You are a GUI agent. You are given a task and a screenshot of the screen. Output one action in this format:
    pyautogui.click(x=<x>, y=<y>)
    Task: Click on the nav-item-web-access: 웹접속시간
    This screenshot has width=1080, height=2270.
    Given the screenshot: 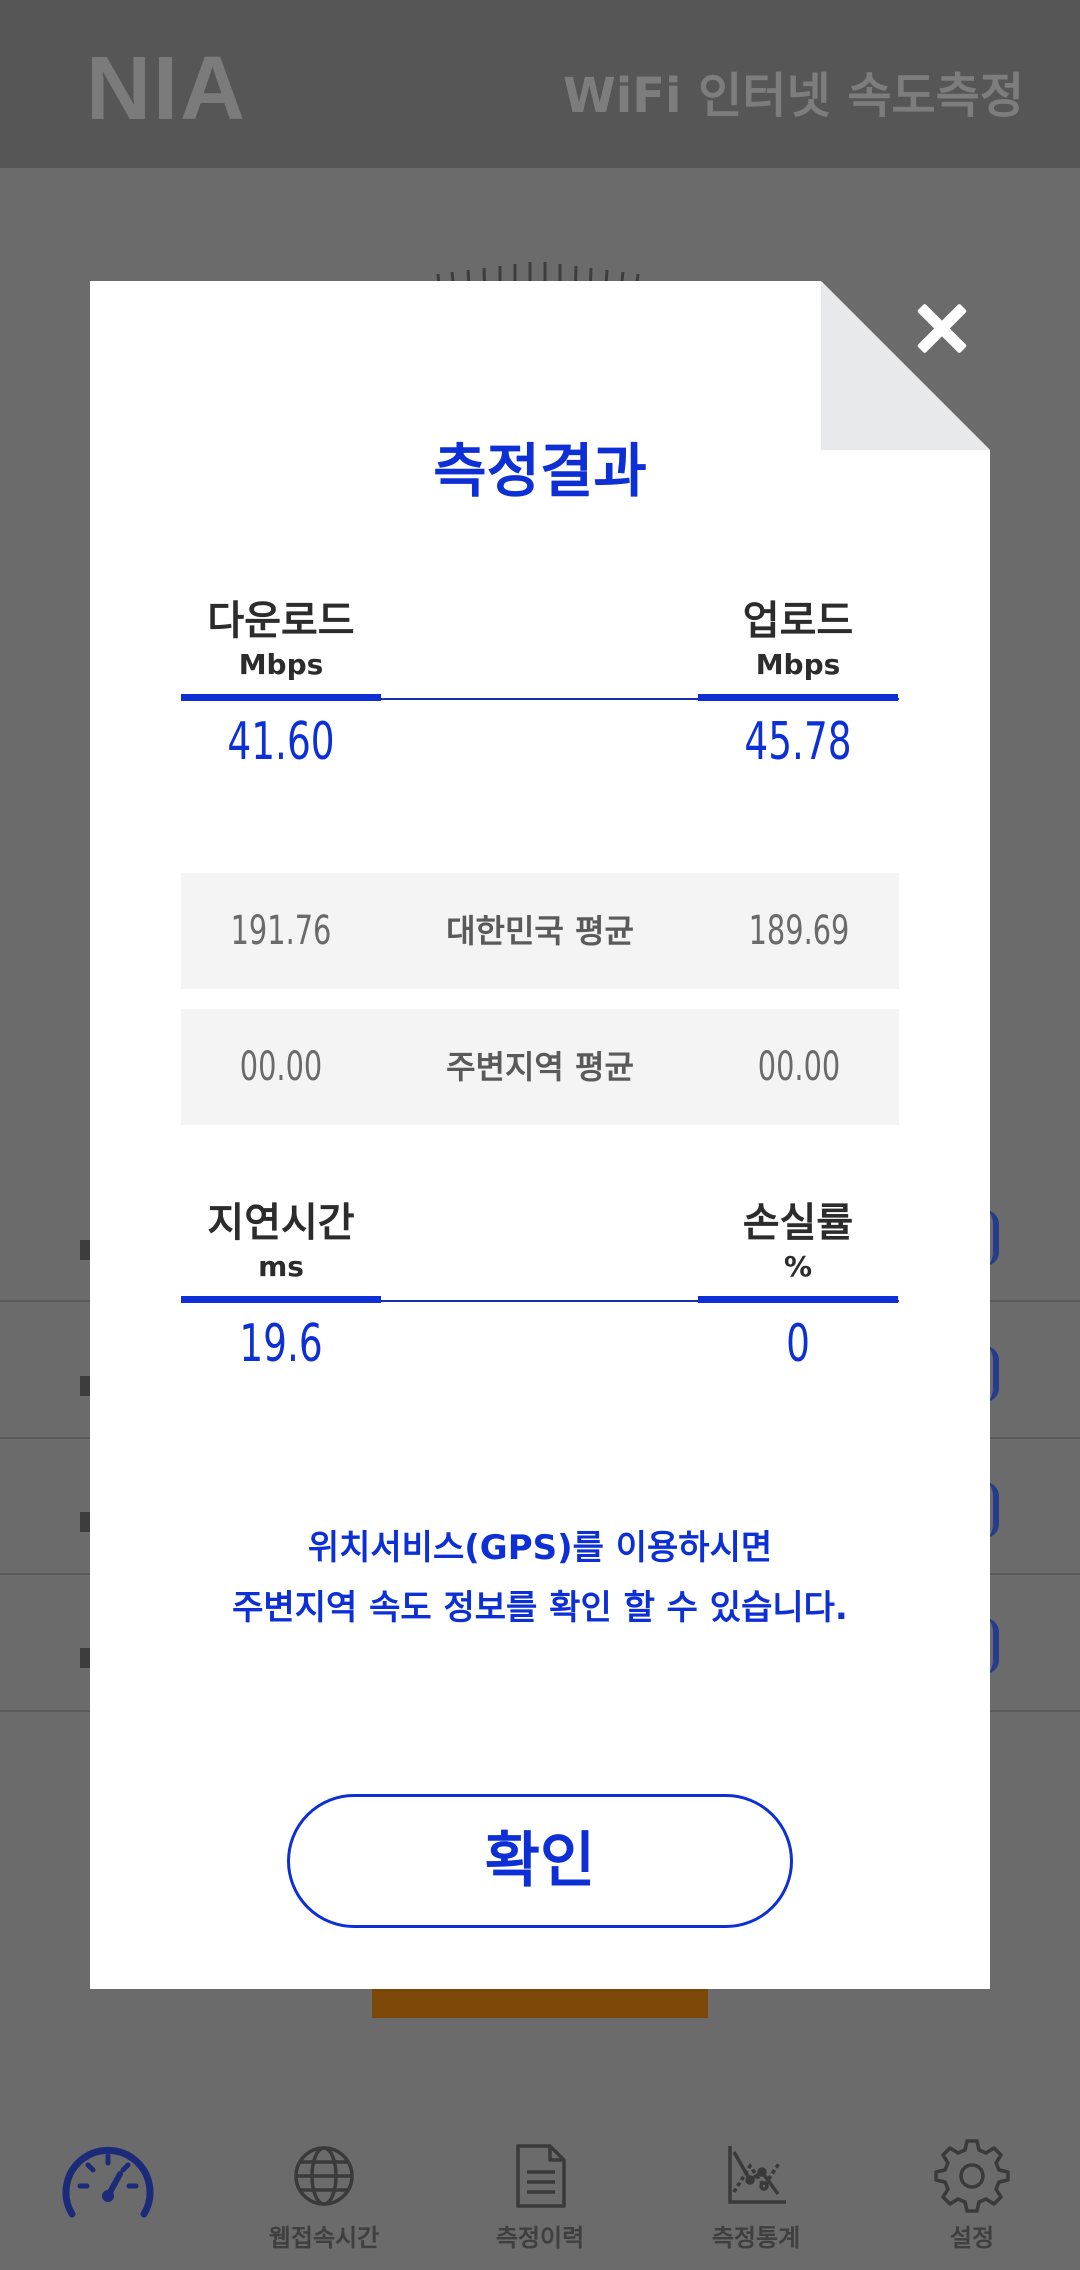 What is the action you would take?
    pyautogui.click(x=324, y=2184)
    